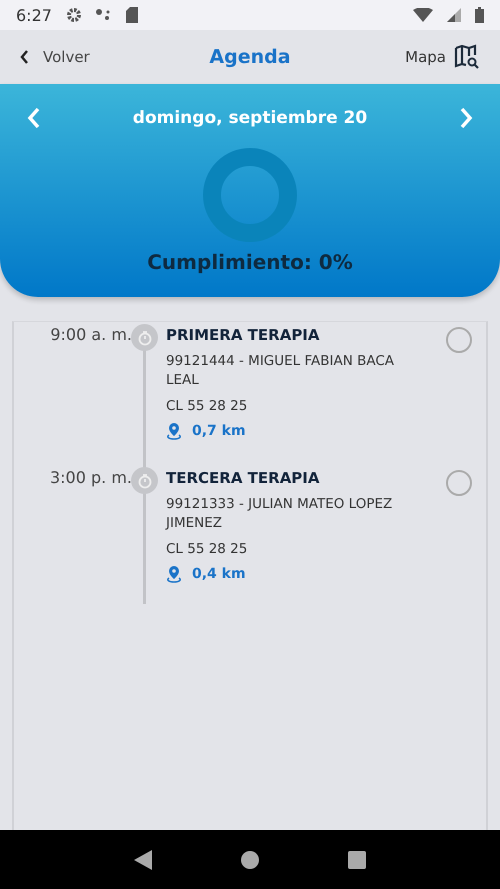 The image size is (500, 889). What do you see at coordinates (132, 15) in the screenshot?
I see `sd-card-icon` at bounding box center [132, 15].